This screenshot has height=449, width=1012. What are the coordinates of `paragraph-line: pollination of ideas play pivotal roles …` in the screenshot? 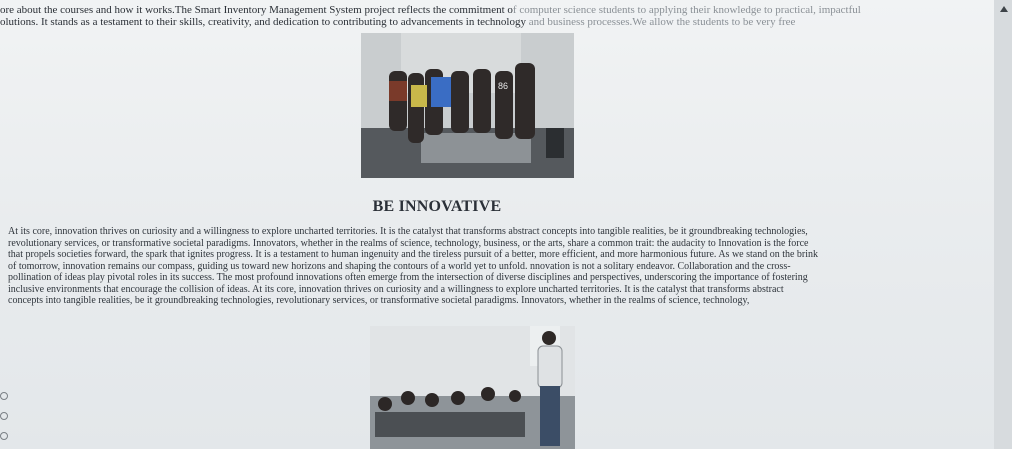 It's located at (408, 277).